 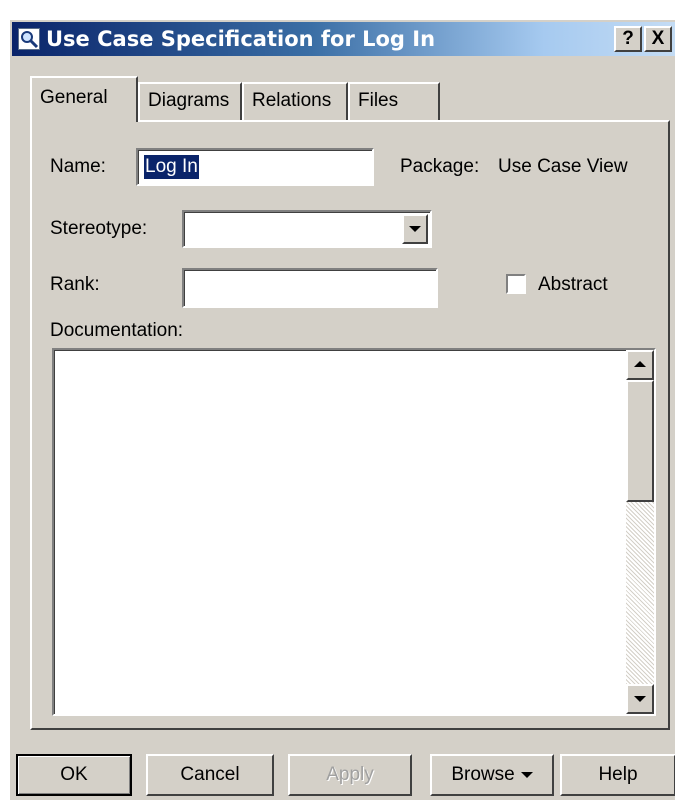 I want to click on tab-files: Files, so click(x=394, y=101).